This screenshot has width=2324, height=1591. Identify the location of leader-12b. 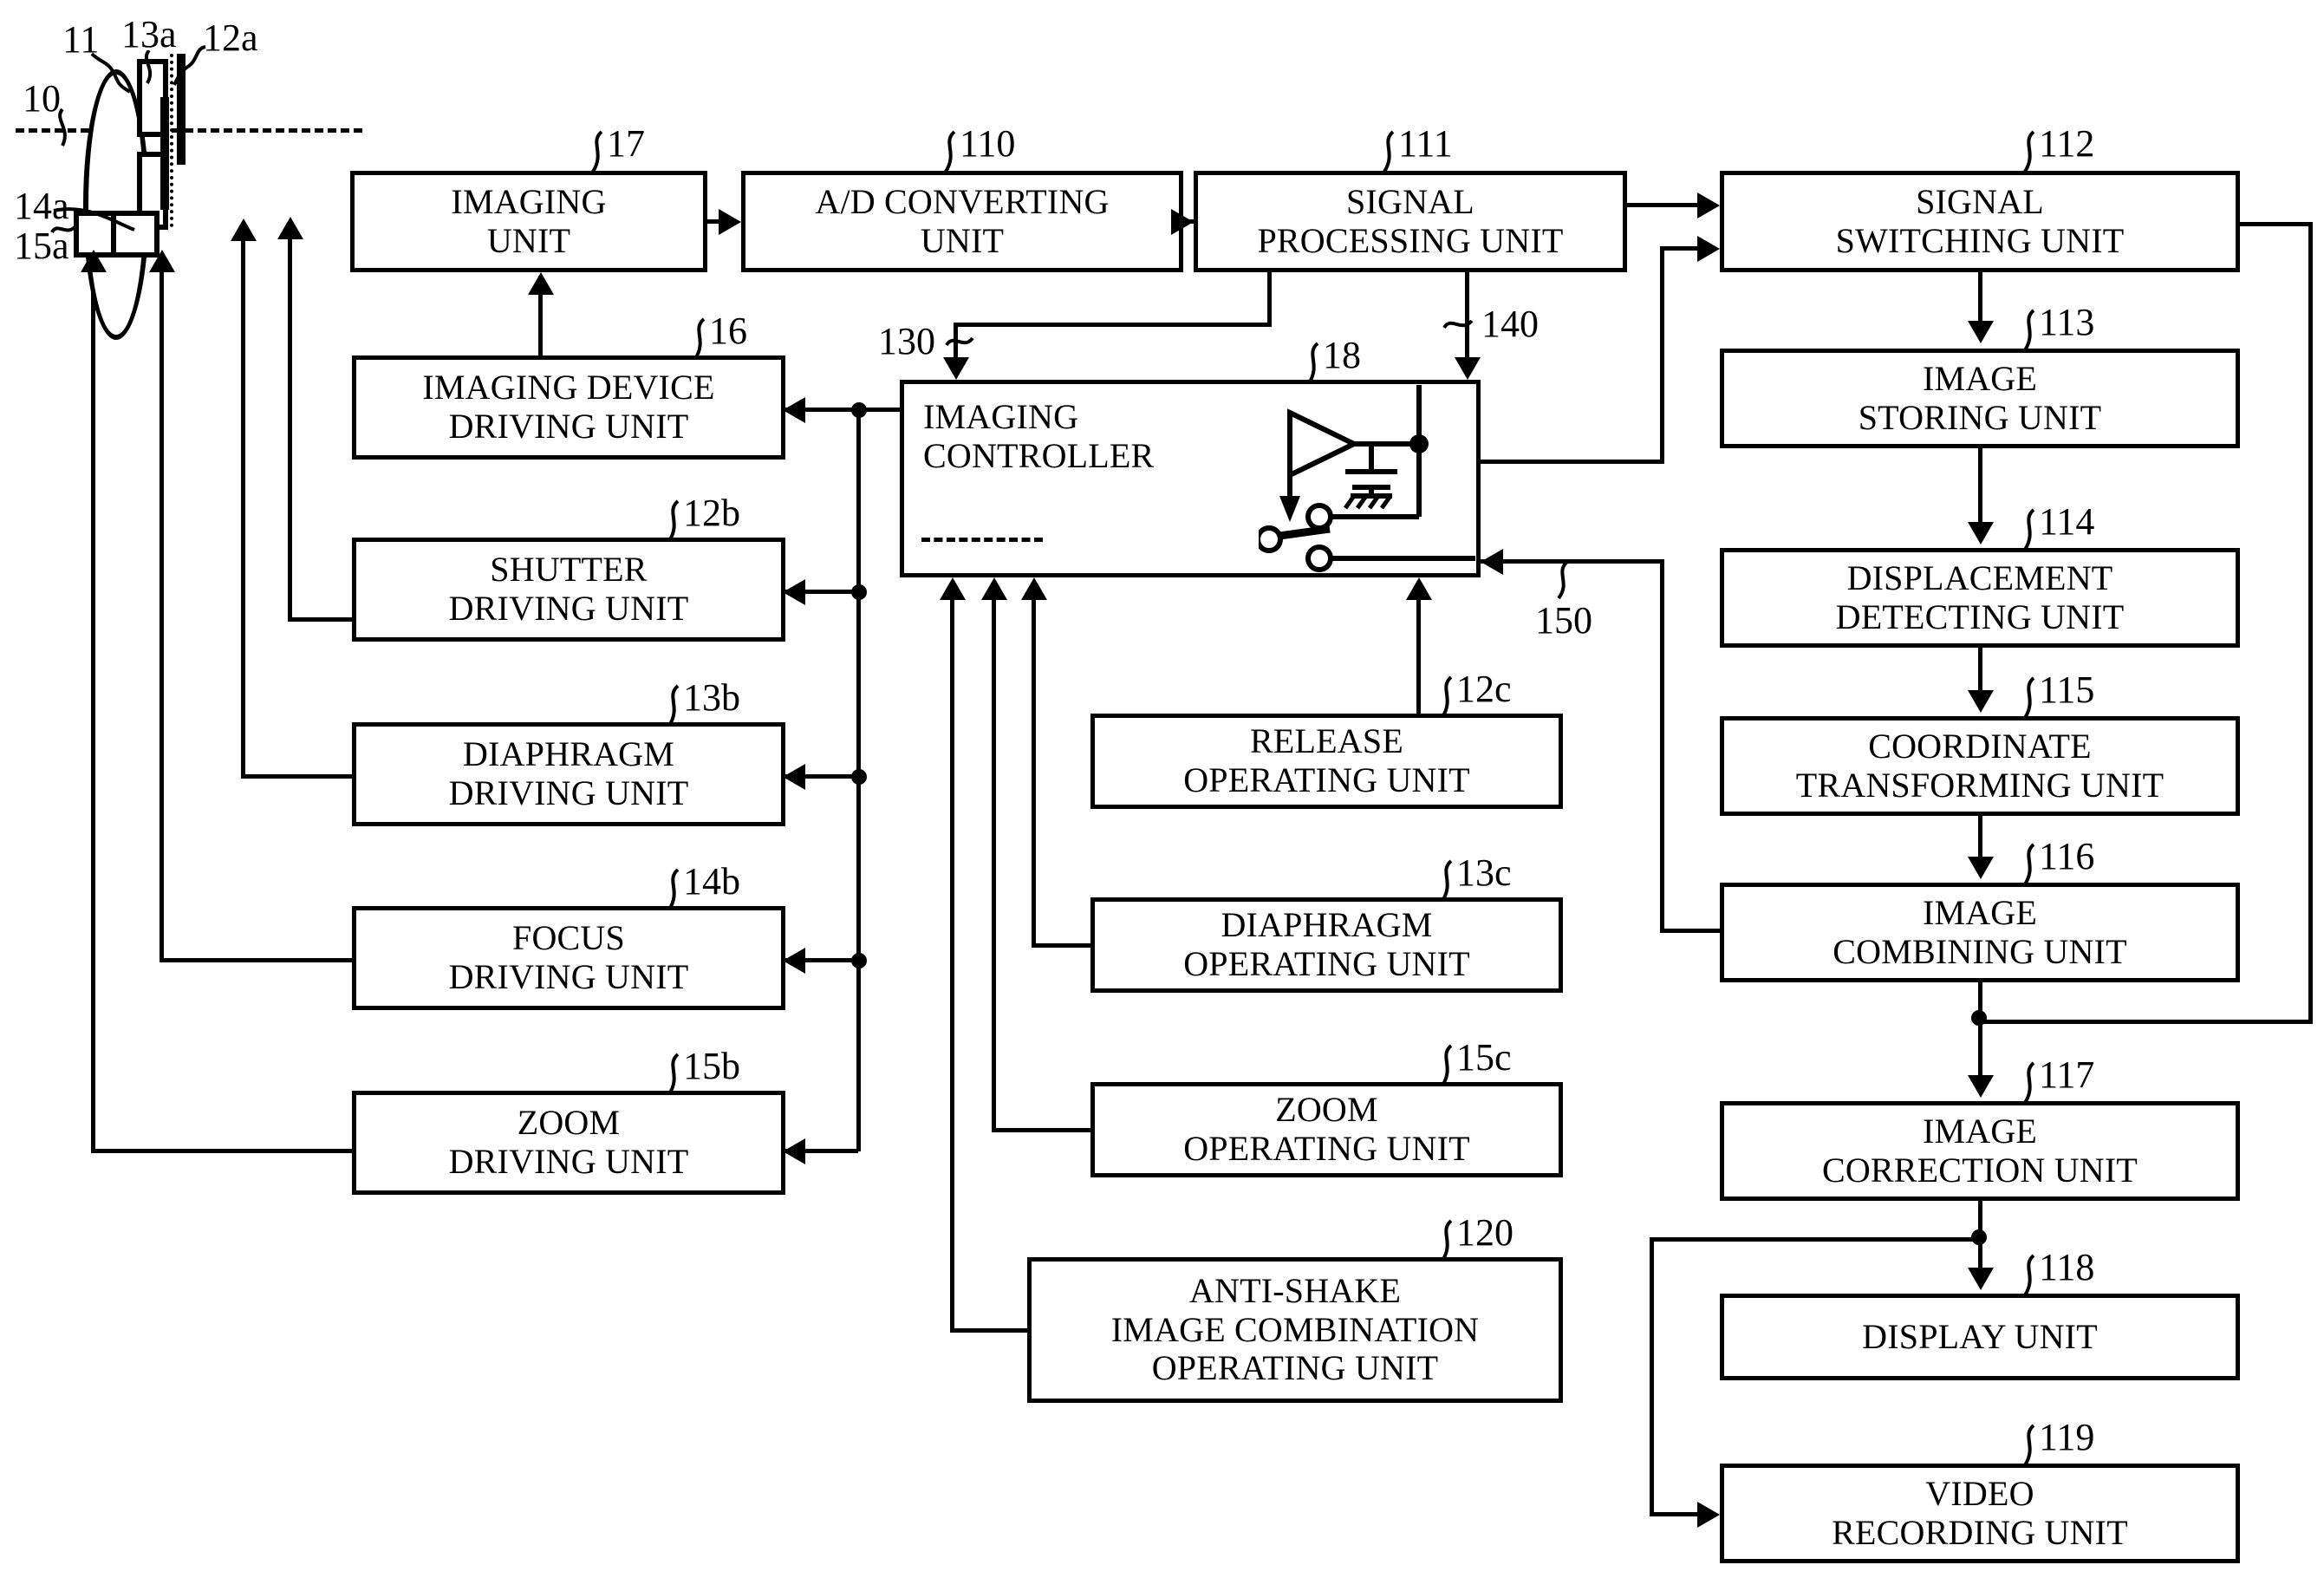
(673, 521).